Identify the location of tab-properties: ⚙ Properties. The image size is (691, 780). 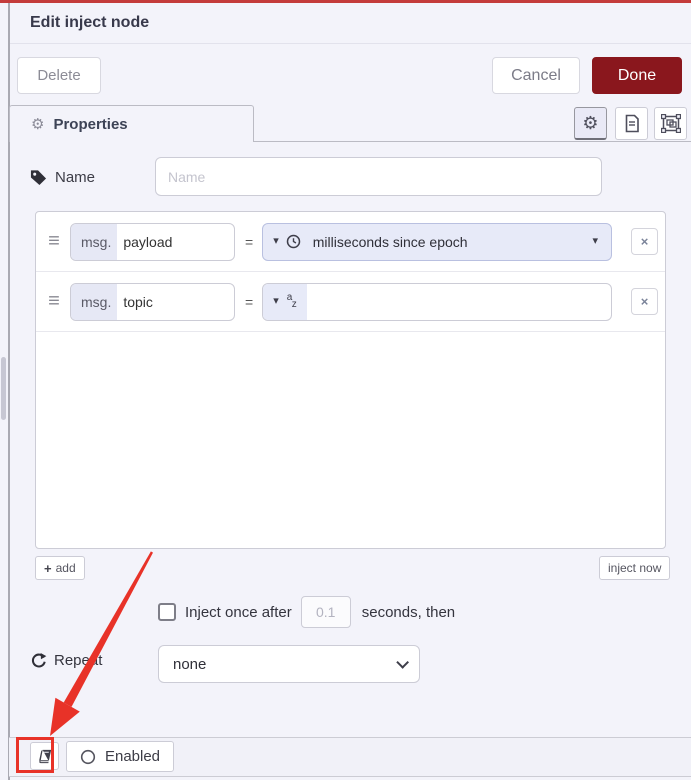
(131, 123).